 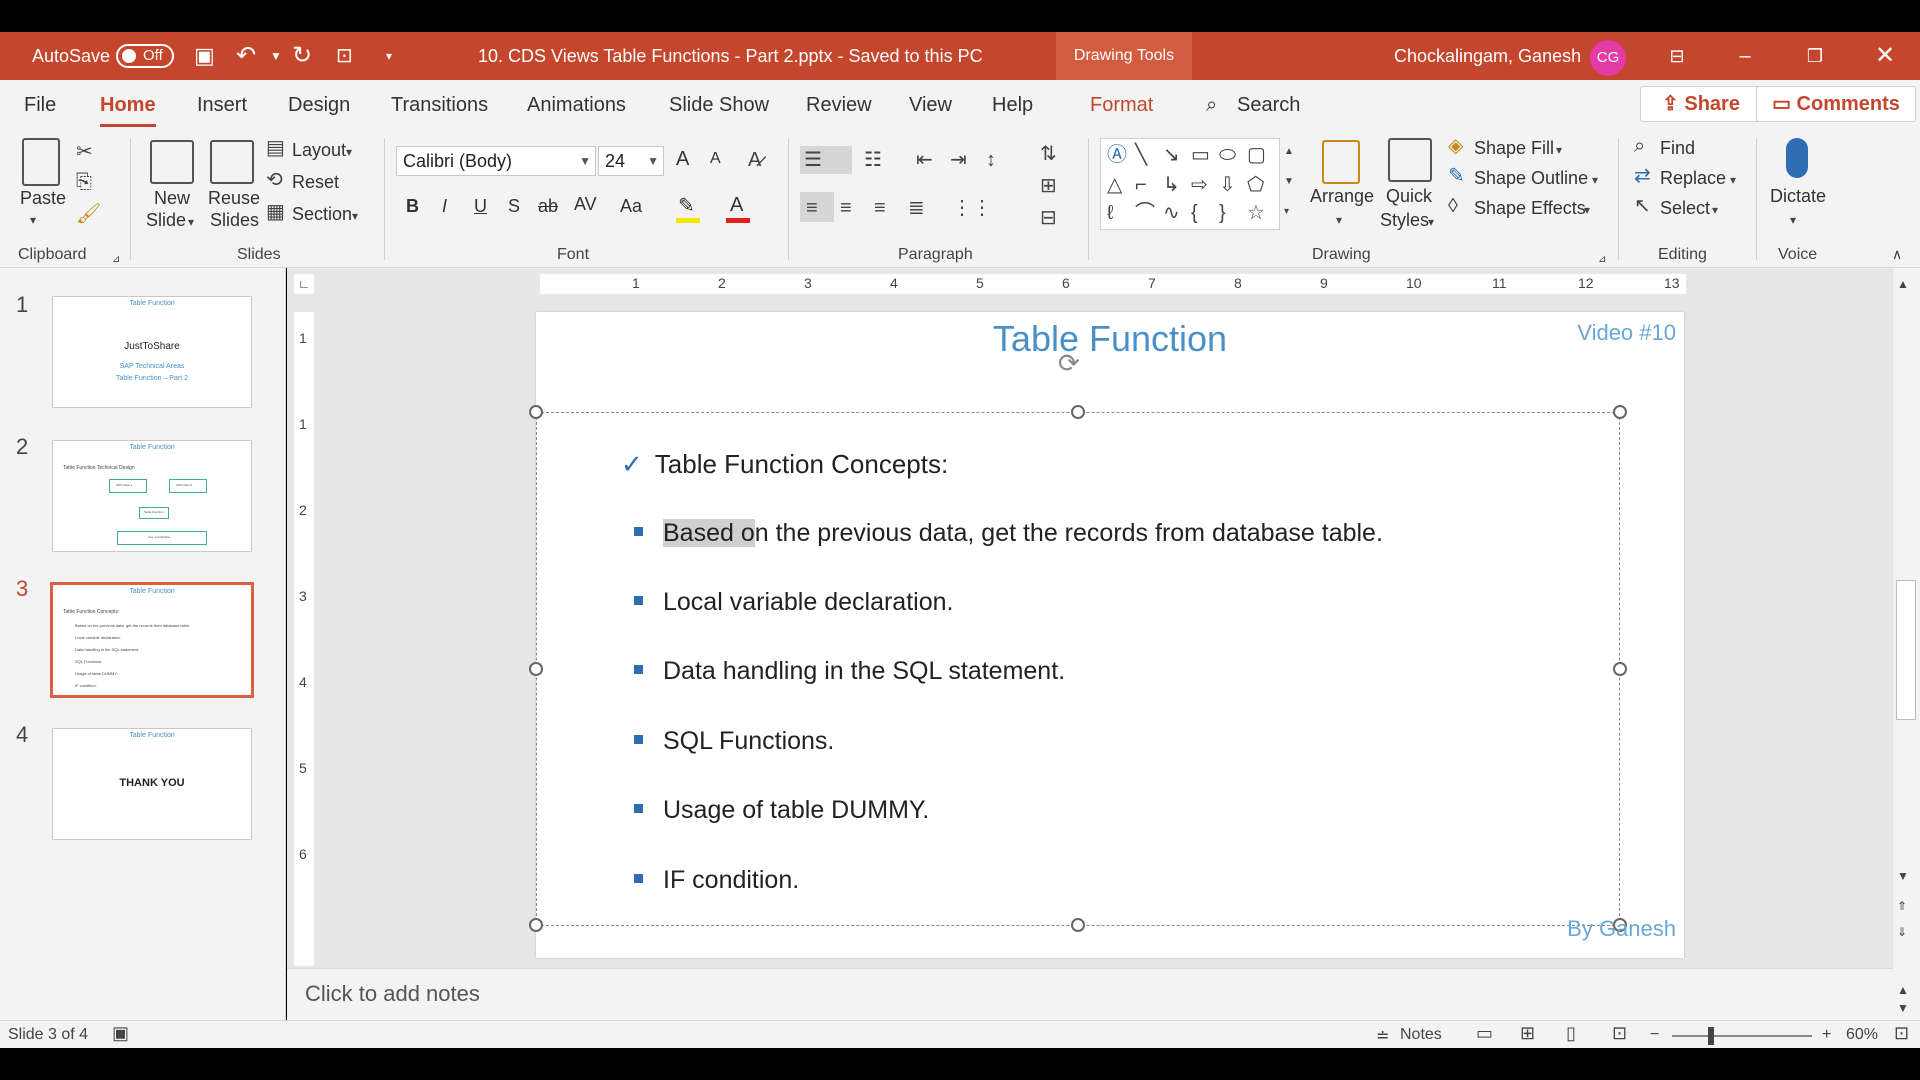 What do you see at coordinates (1200, 155) in the screenshot?
I see `rectangle-shape-icon: ▭` at bounding box center [1200, 155].